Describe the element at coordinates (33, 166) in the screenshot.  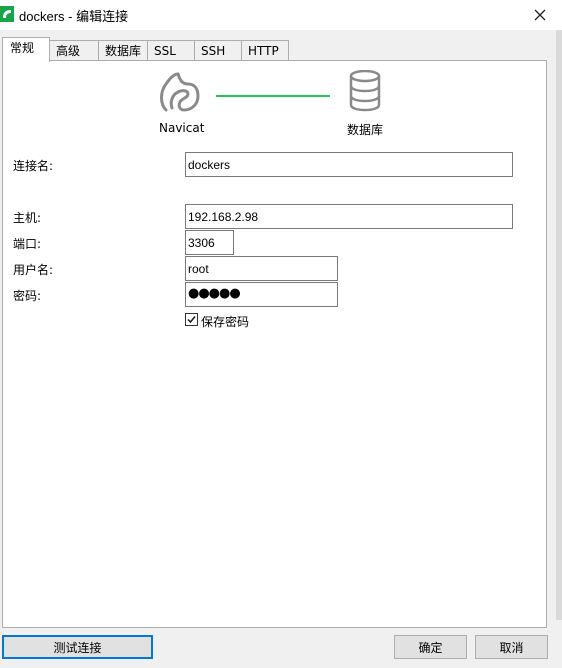
I see `connection-name-label: 连接名:` at that location.